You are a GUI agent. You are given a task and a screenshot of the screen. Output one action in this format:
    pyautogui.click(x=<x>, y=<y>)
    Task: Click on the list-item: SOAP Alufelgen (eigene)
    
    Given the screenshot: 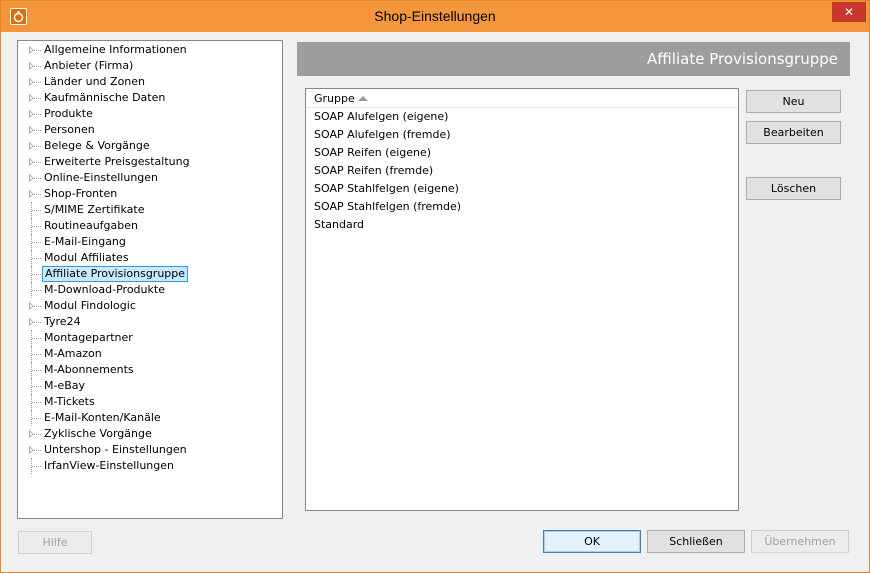 What is the action you would take?
    pyautogui.click(x=381, y=117)
    